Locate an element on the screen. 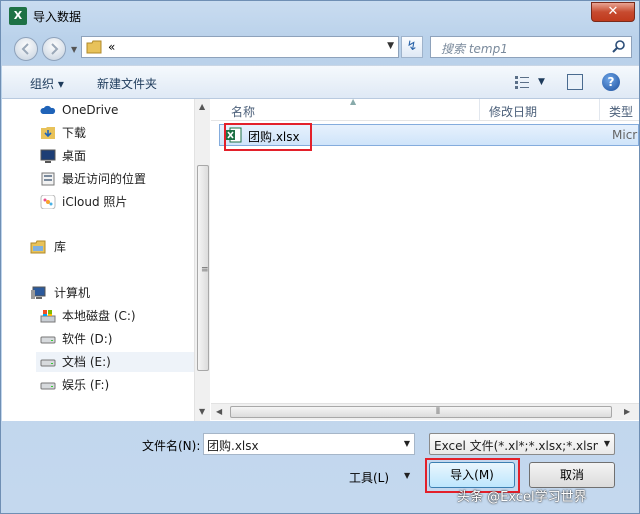  forward-arrow-icon is located at coordinates (55, 49).